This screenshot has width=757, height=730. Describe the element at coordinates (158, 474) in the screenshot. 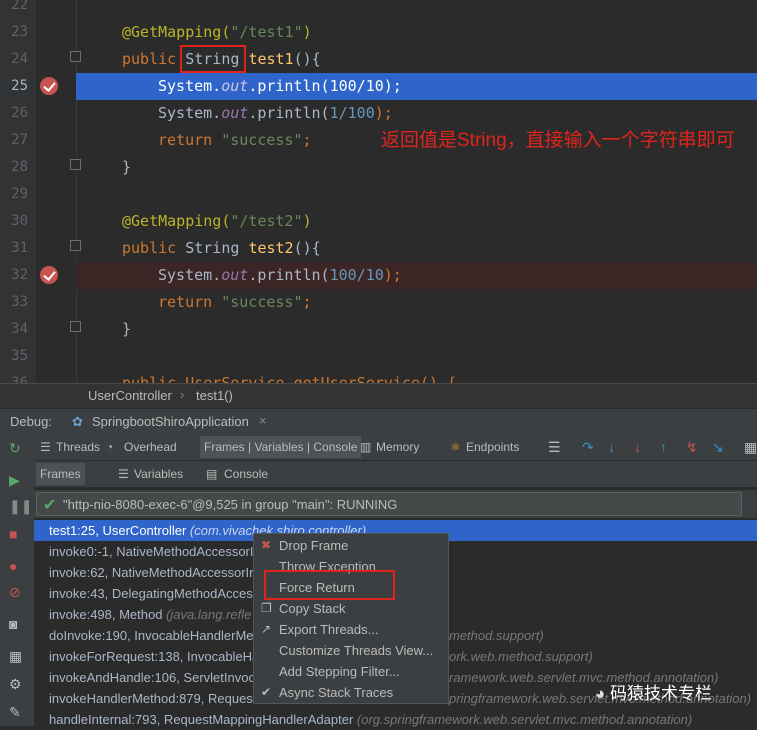

I see `subtab-variables: Variables` at that location.